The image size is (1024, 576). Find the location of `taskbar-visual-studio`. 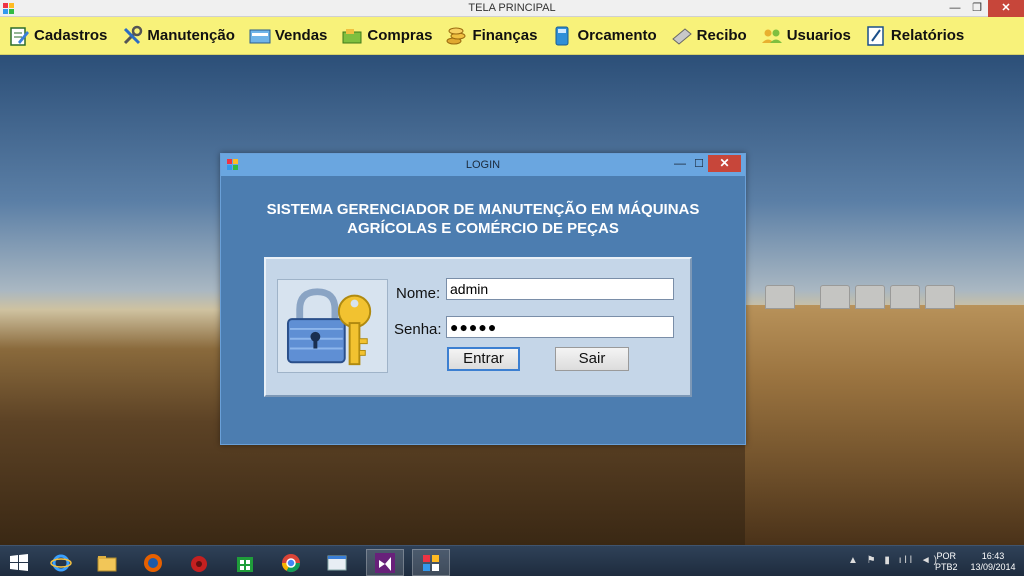

taskbar-visual-studio is located at coordinates (385, 562).